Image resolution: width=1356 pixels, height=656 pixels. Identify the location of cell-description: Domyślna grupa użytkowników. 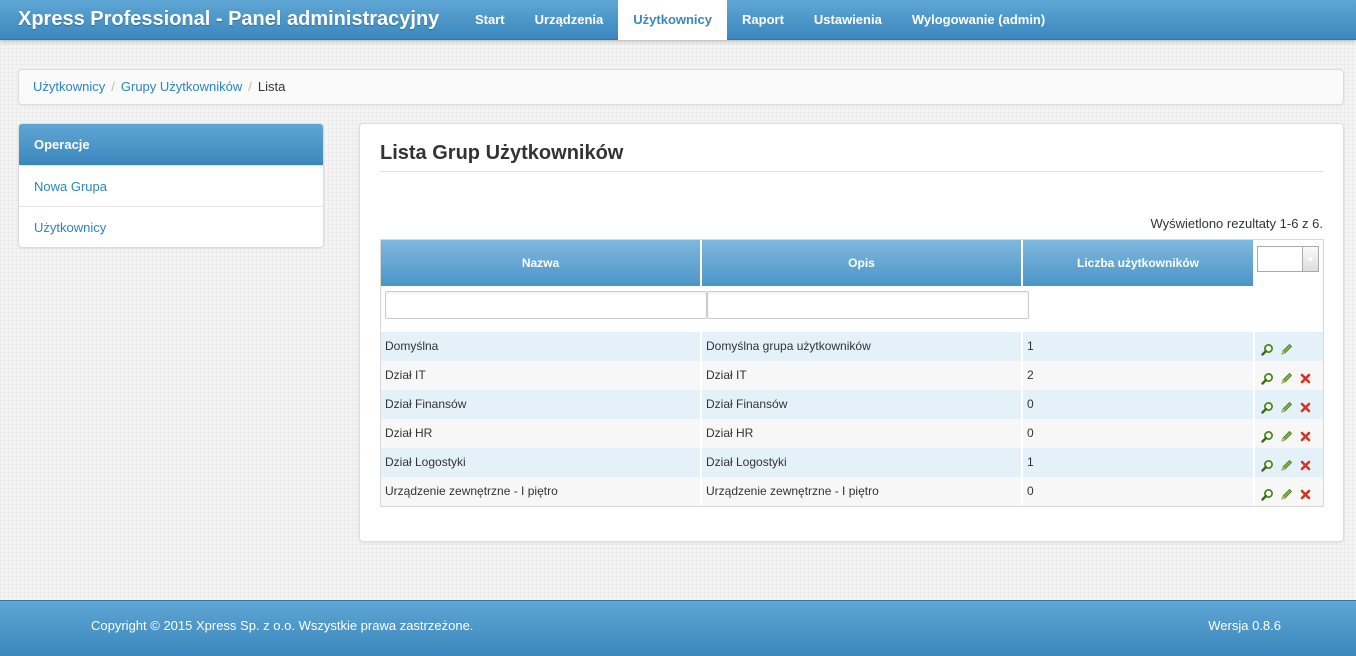
(862, 346).